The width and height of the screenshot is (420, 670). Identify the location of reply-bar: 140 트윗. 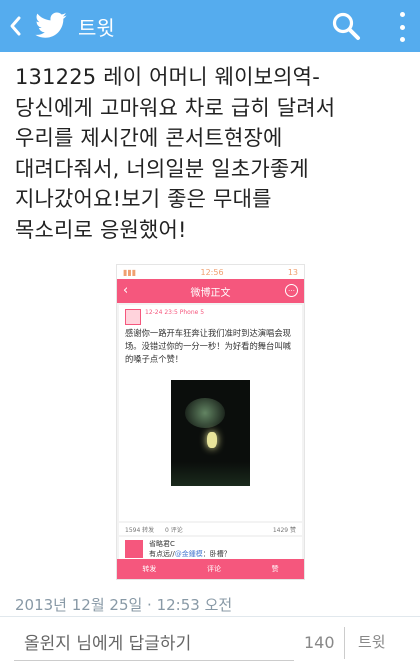
(210, 643).